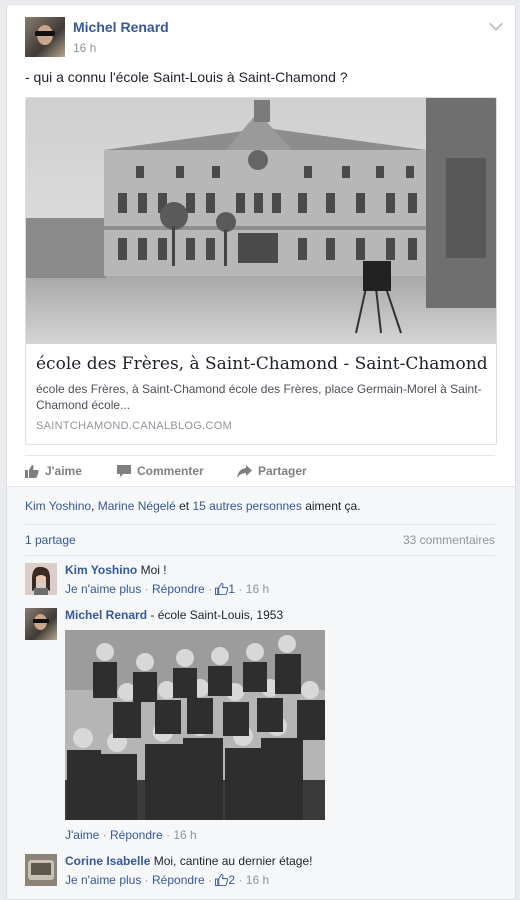 The width and height of the screenshot is (520, 900). Describe the element at coordinates (50, 540) in the screenshot. I see `shares-count: 1 partage` at that location.